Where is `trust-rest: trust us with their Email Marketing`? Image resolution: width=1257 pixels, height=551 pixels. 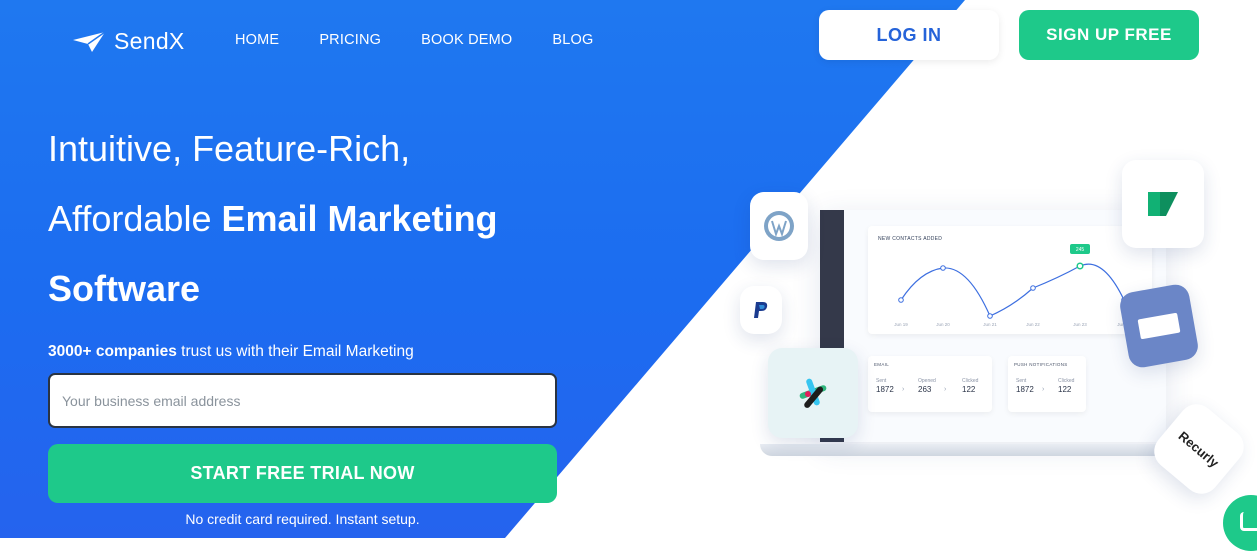
trust-rest: trust us with their Email Marketing is located at coordinates (295, 351).